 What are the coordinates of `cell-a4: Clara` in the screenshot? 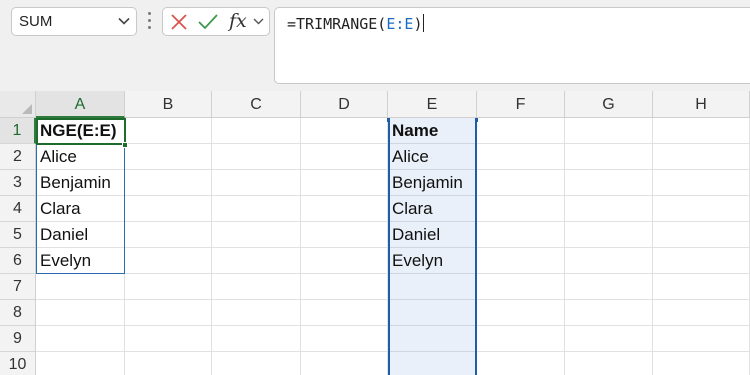 It's located at (80, 209).